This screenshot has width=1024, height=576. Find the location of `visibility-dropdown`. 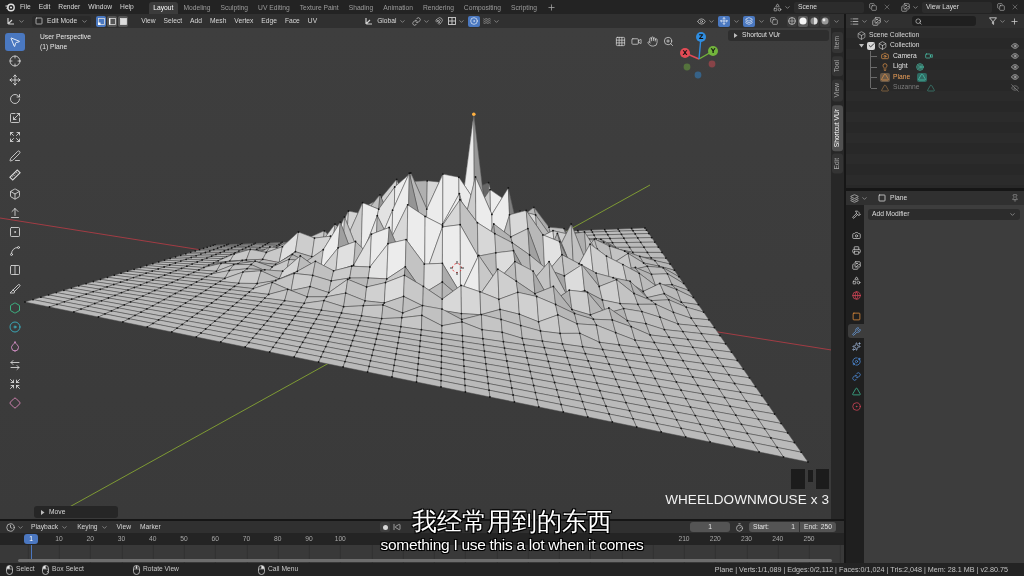

visibility-dropdown is located at coordinates (706, 21).